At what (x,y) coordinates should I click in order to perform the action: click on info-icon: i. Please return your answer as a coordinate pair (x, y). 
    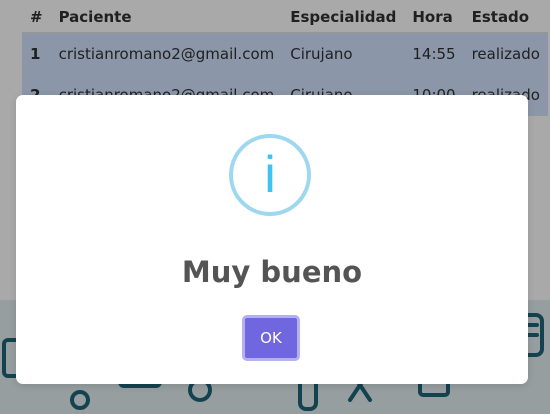
    Looking at the image, I should click on (270, 175).